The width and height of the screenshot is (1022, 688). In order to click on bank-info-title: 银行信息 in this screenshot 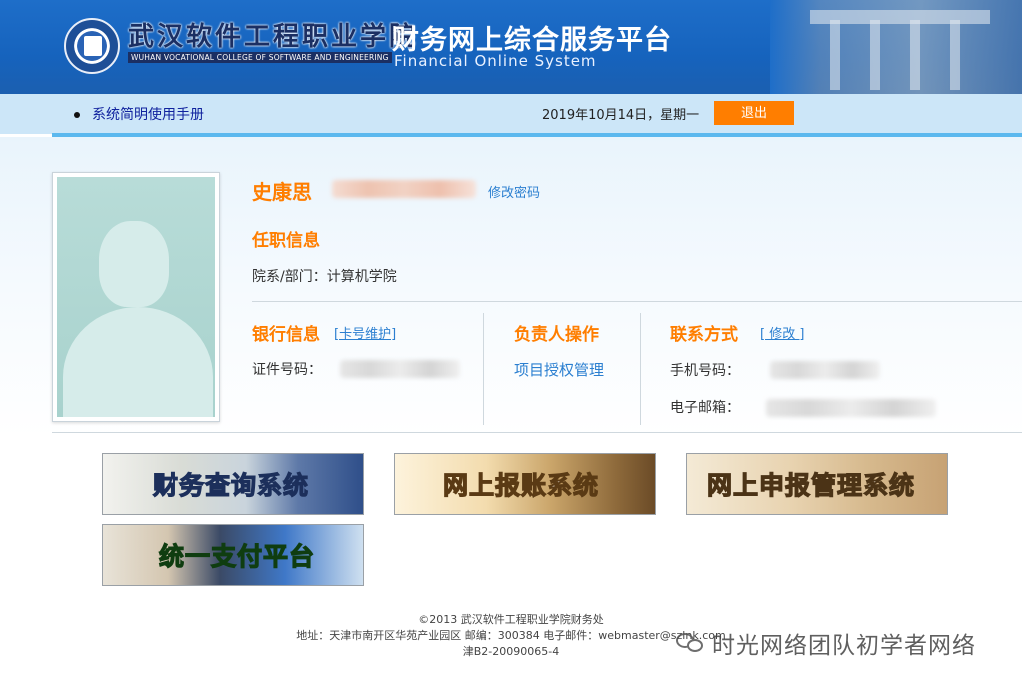, I will do `click(286, 335)`.